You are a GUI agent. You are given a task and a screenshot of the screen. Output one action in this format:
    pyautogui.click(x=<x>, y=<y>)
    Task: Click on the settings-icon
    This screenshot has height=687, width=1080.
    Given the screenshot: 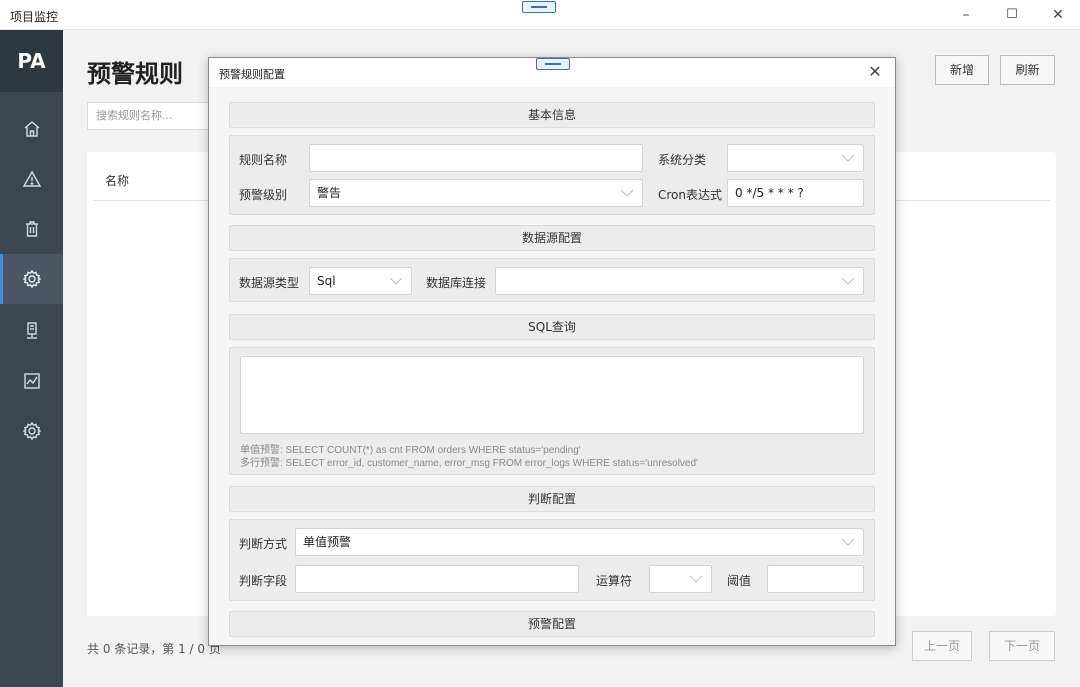 What is the action you would take?
    pyautogui.click(x=32, y=431)
    